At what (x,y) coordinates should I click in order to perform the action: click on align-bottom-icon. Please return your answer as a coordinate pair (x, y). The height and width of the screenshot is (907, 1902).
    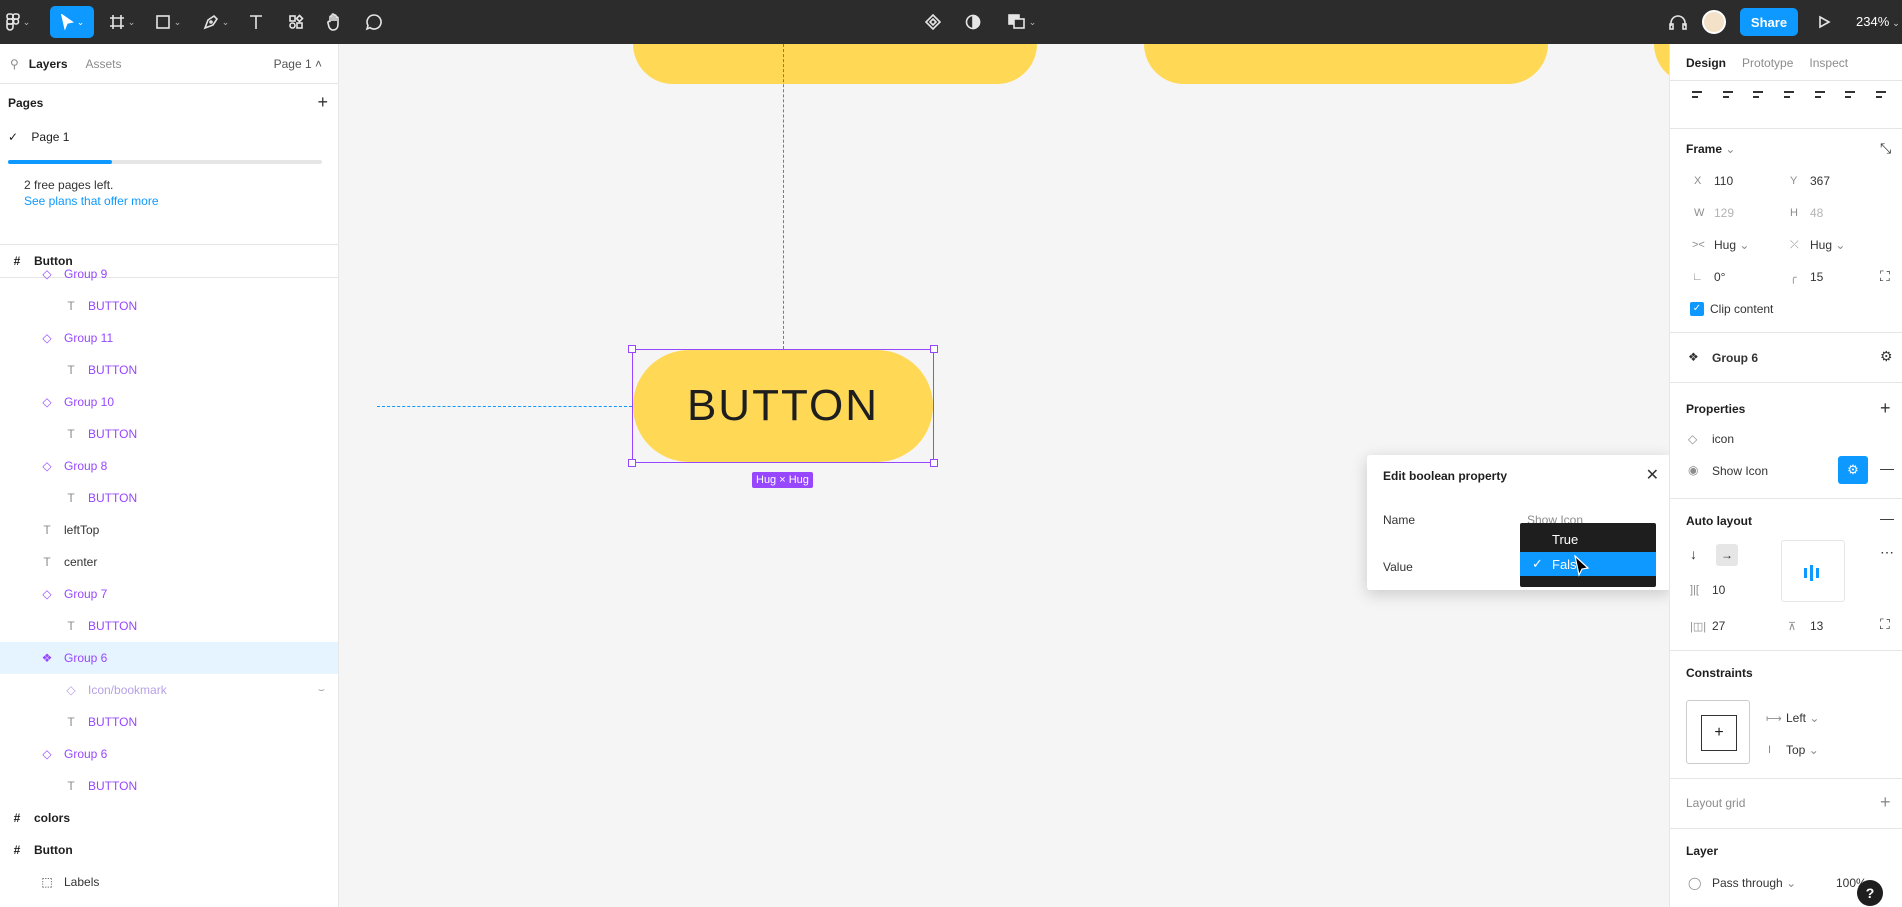
    Looking at the image, I should click on (1851, 96).